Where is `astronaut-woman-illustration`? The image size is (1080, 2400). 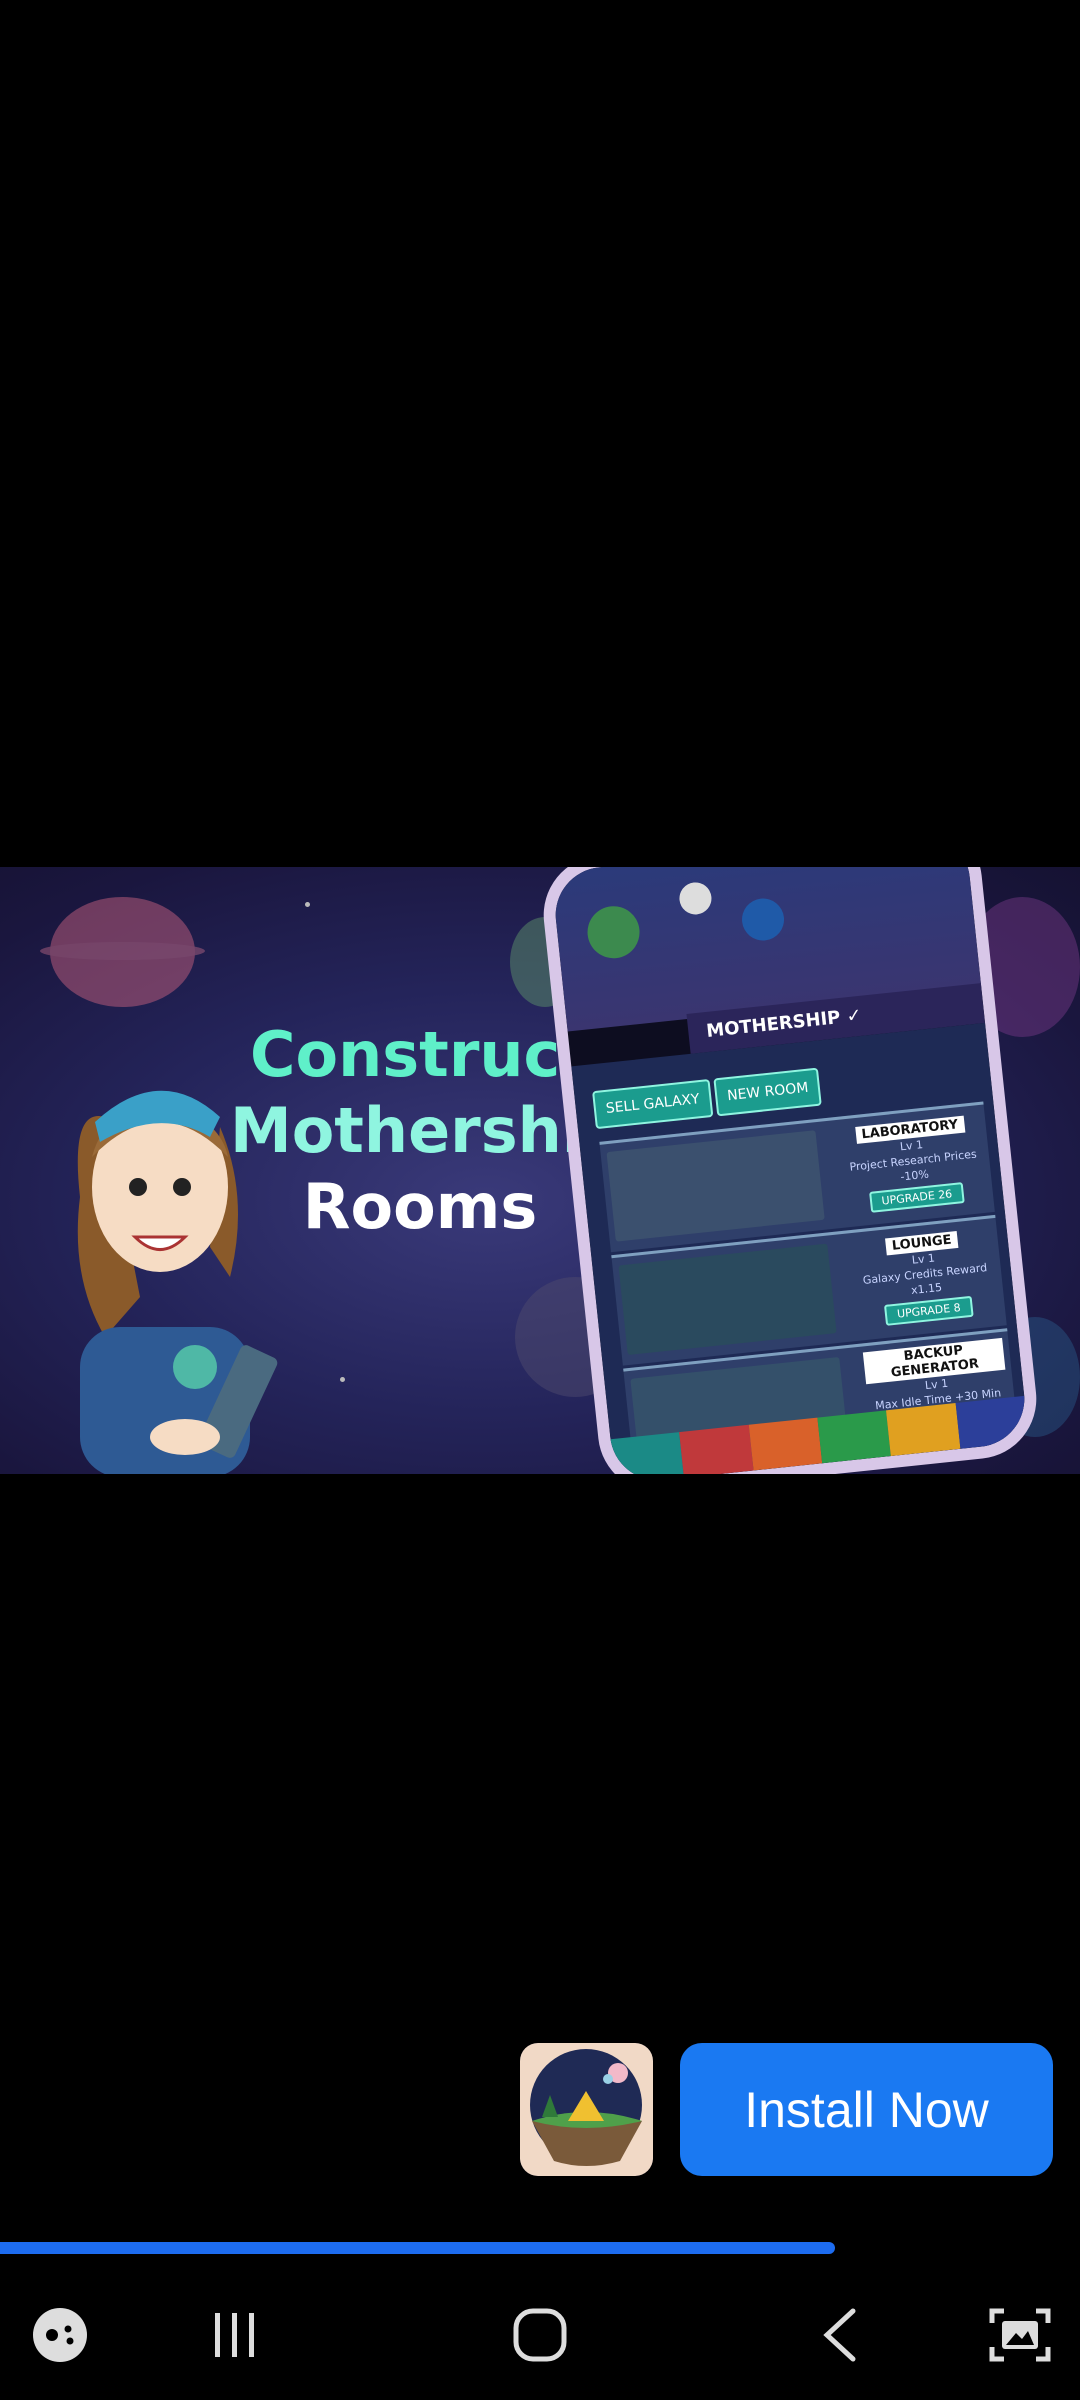
astronaut-woman-illustration is located at coordinates (177, 1282).